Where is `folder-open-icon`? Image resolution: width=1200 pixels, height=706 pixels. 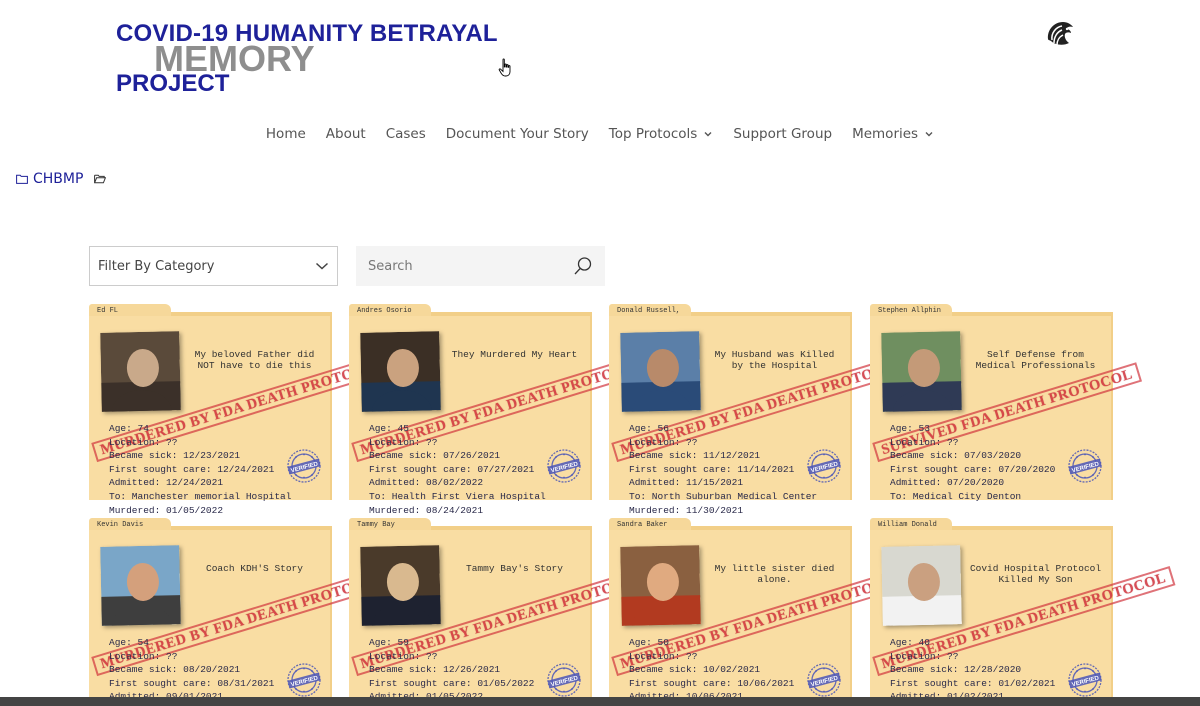 folder-open-icon is located at coordinates (100, 179).